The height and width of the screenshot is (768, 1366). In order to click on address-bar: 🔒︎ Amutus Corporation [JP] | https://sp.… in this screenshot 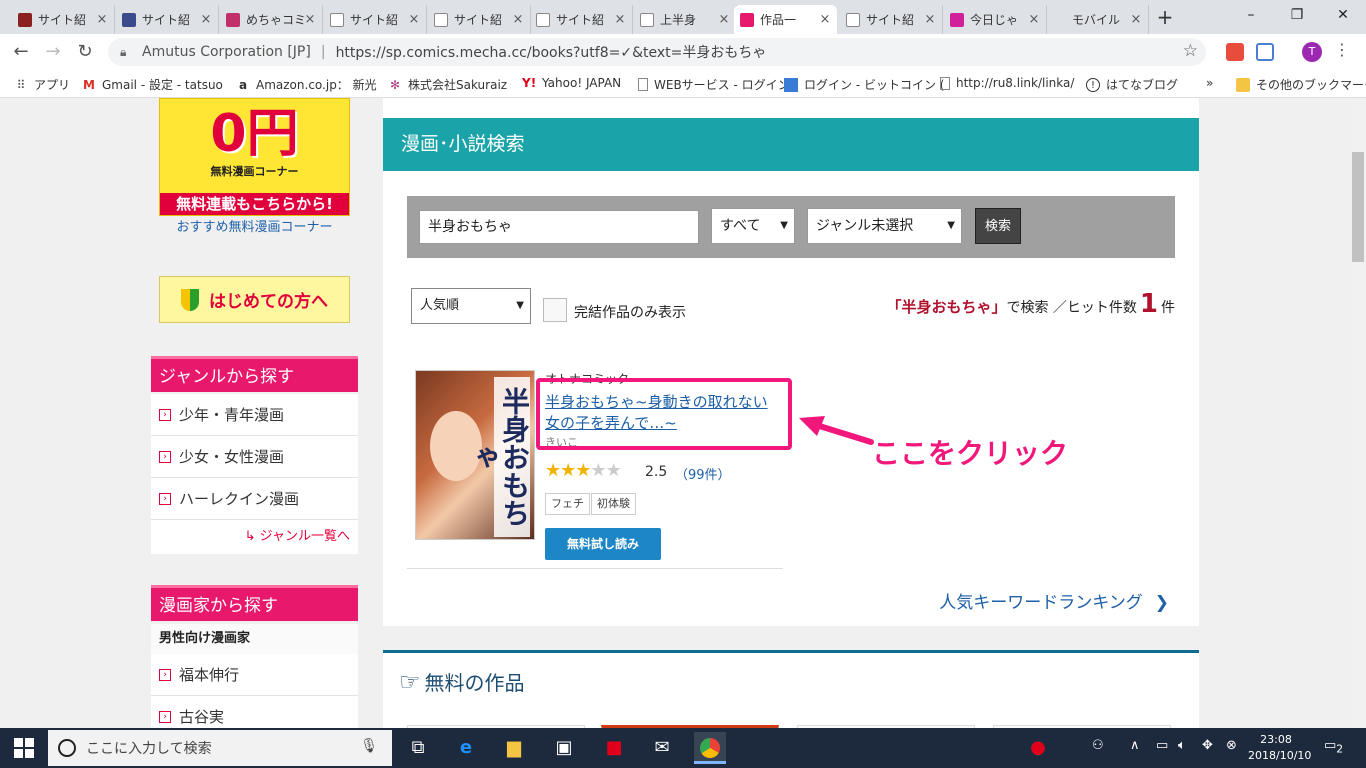, I will do `click(657, 52)`.